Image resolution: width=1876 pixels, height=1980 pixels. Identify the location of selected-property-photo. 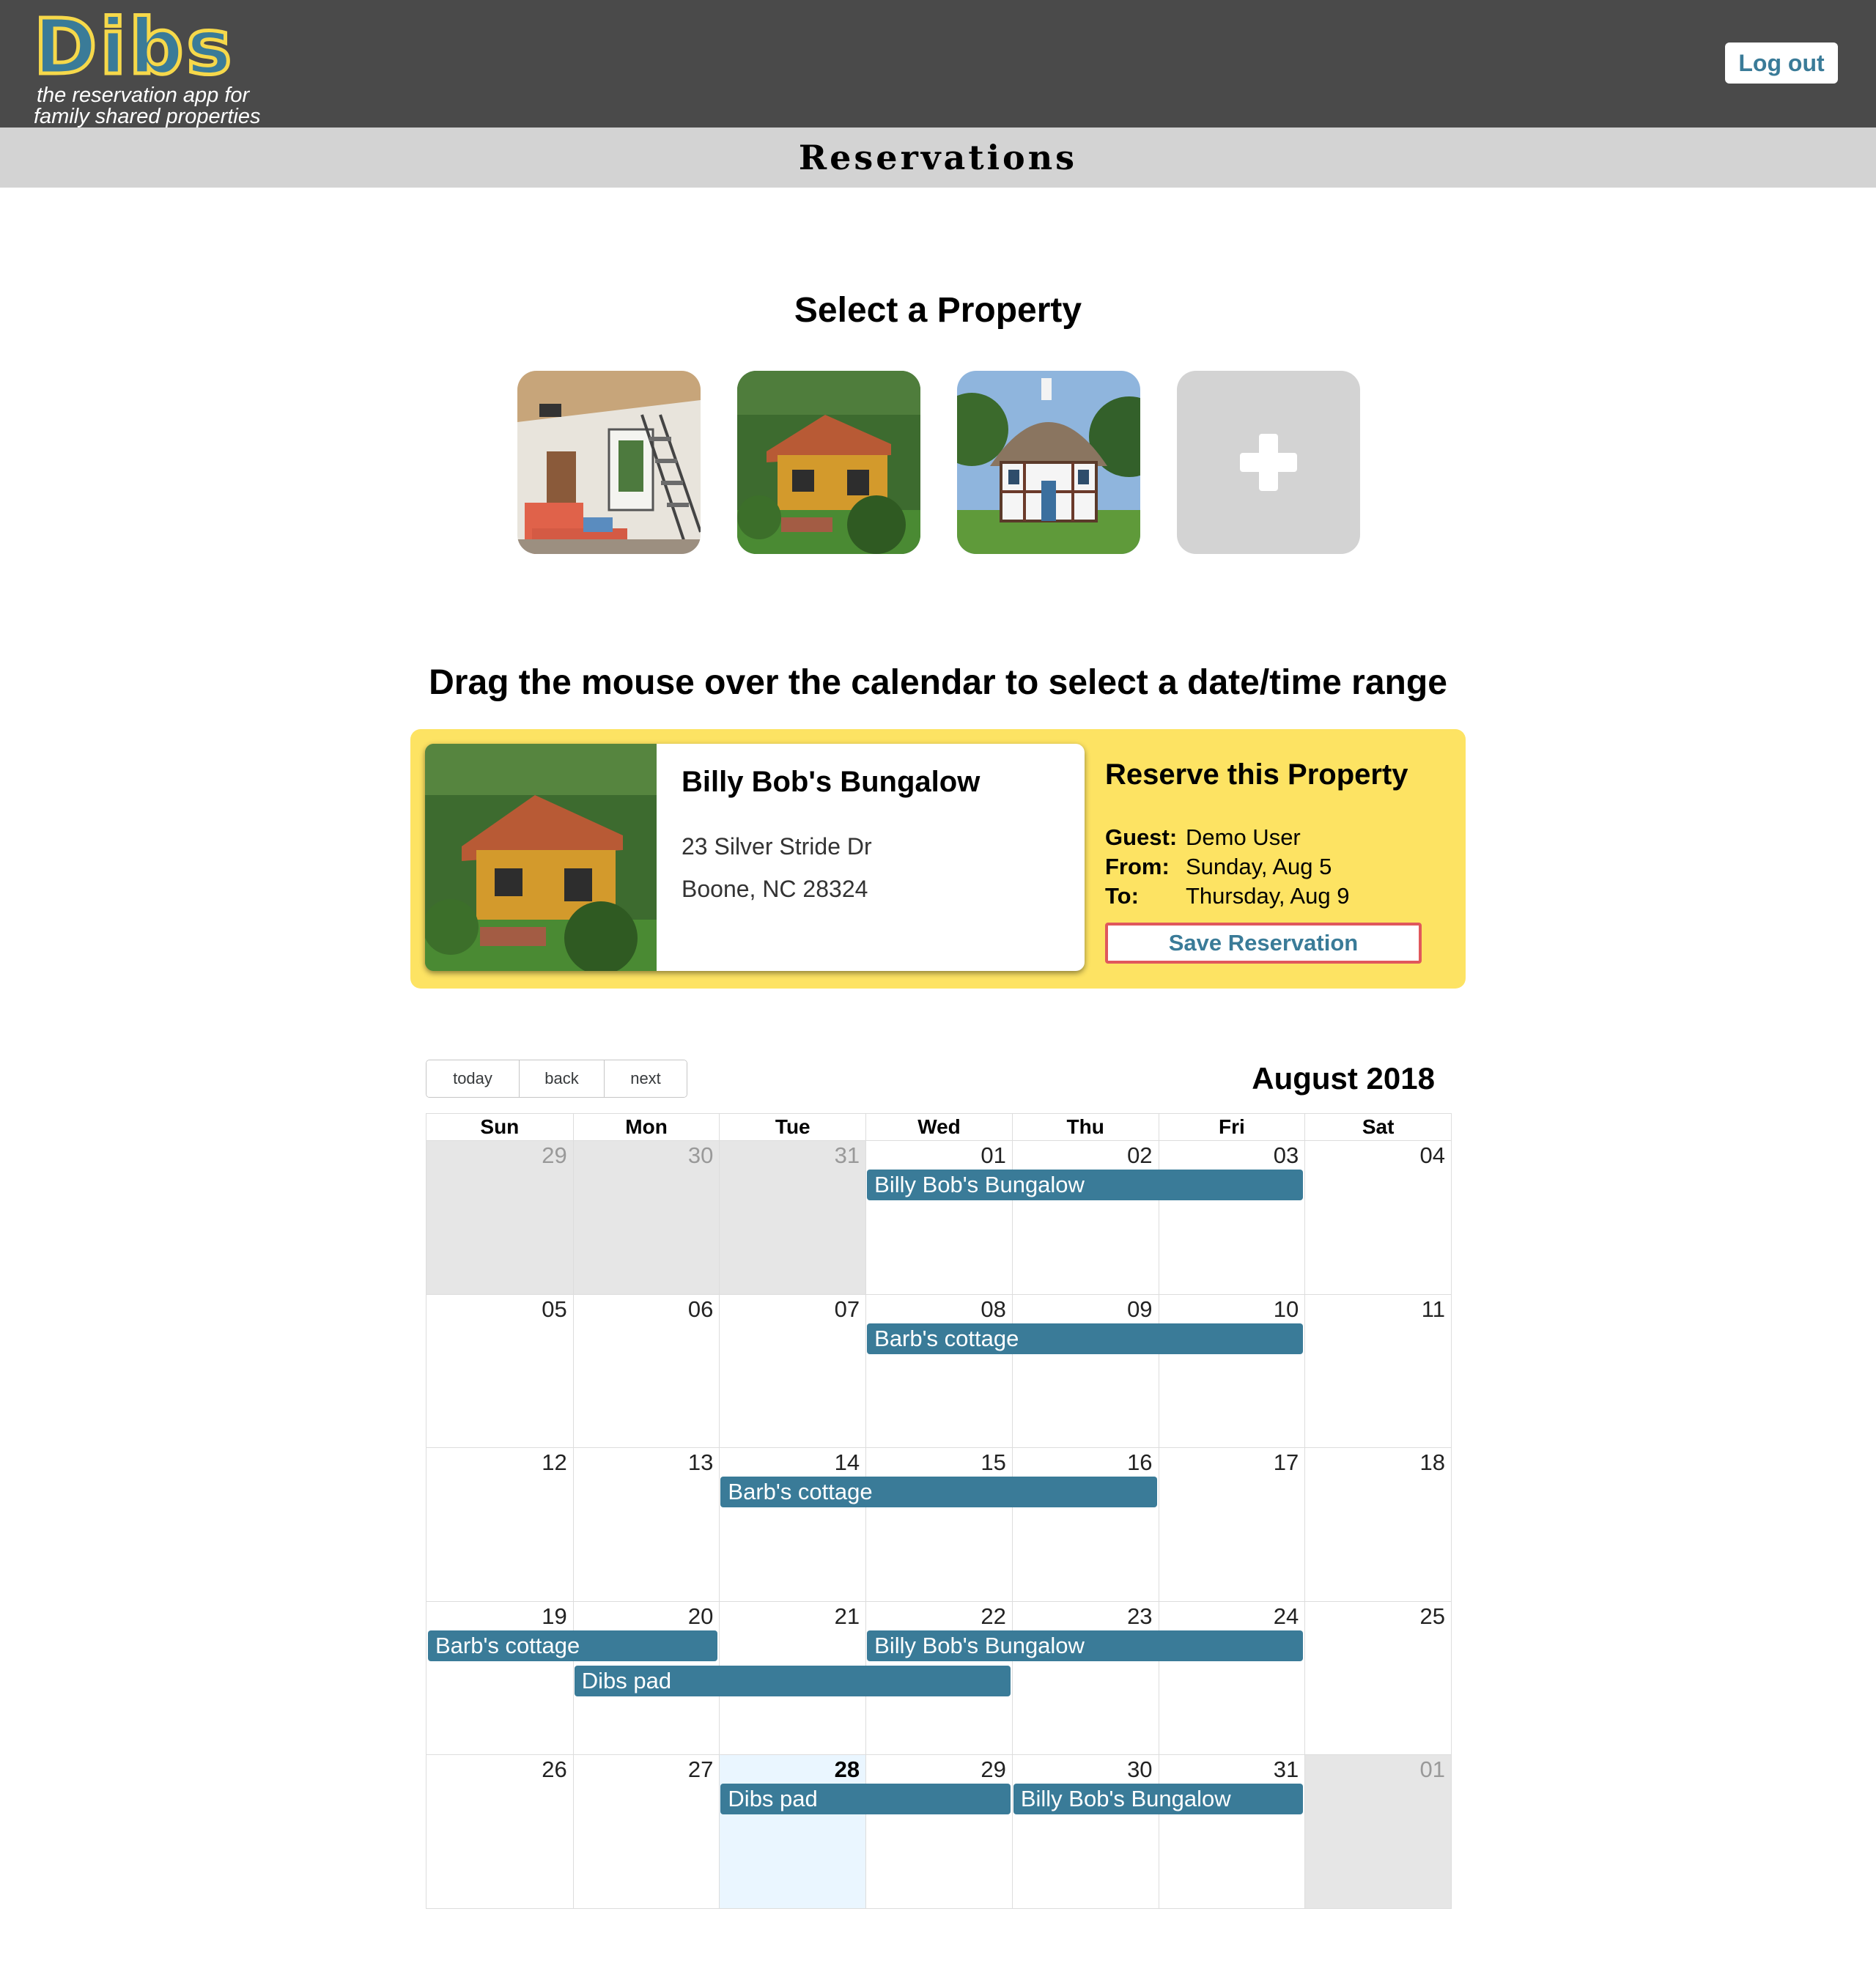
(541, 857).